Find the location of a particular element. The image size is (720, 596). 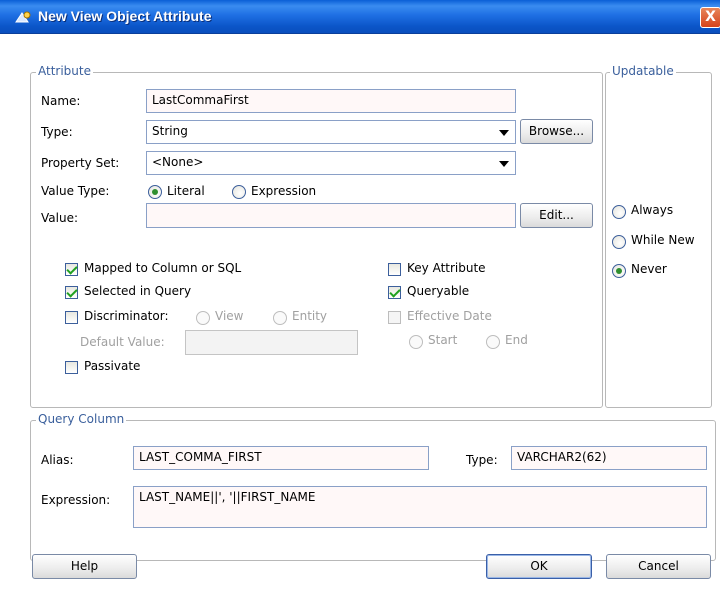

entity-label: Entity is located at coordinates (310, 316).